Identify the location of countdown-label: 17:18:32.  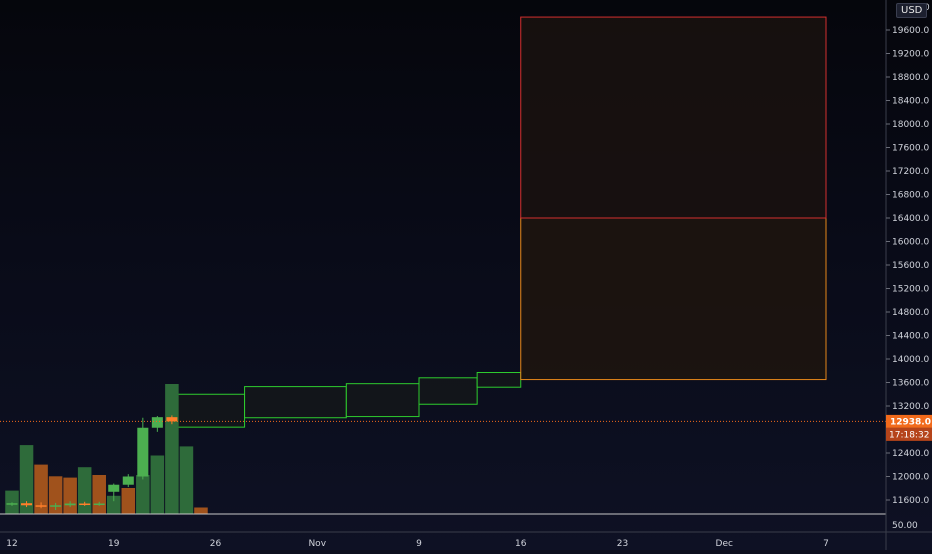
(909, 435).